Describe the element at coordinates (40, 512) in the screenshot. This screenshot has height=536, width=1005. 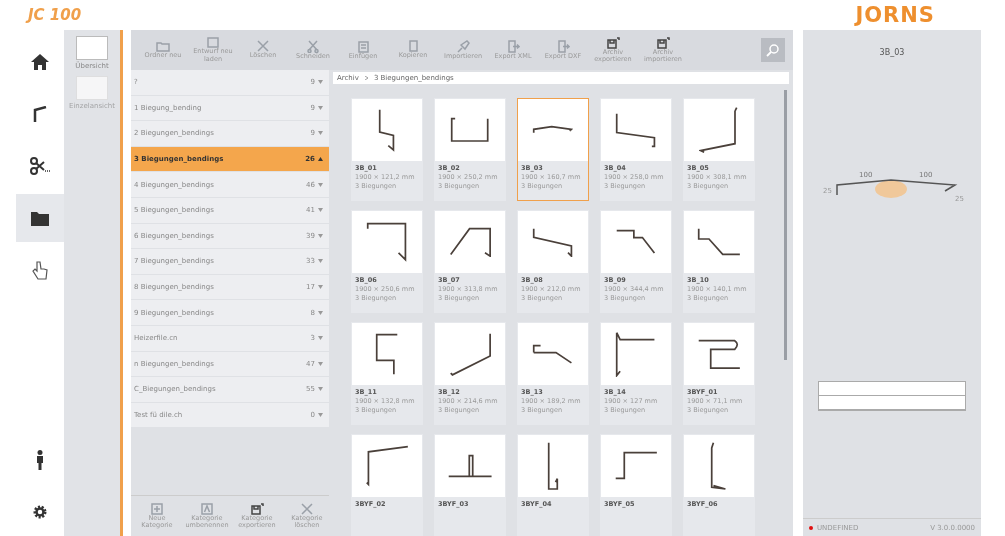
I see `settings-icon` at that location.